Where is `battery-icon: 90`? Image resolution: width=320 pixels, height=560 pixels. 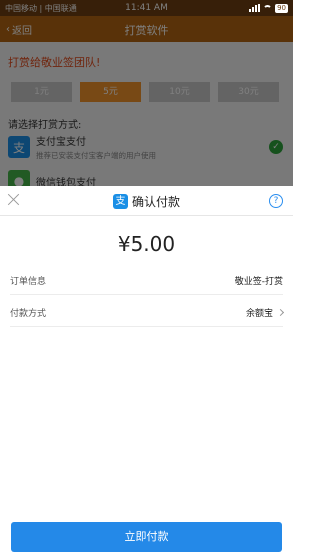 battery-icon: 90 is located at coordinates (281, 8).